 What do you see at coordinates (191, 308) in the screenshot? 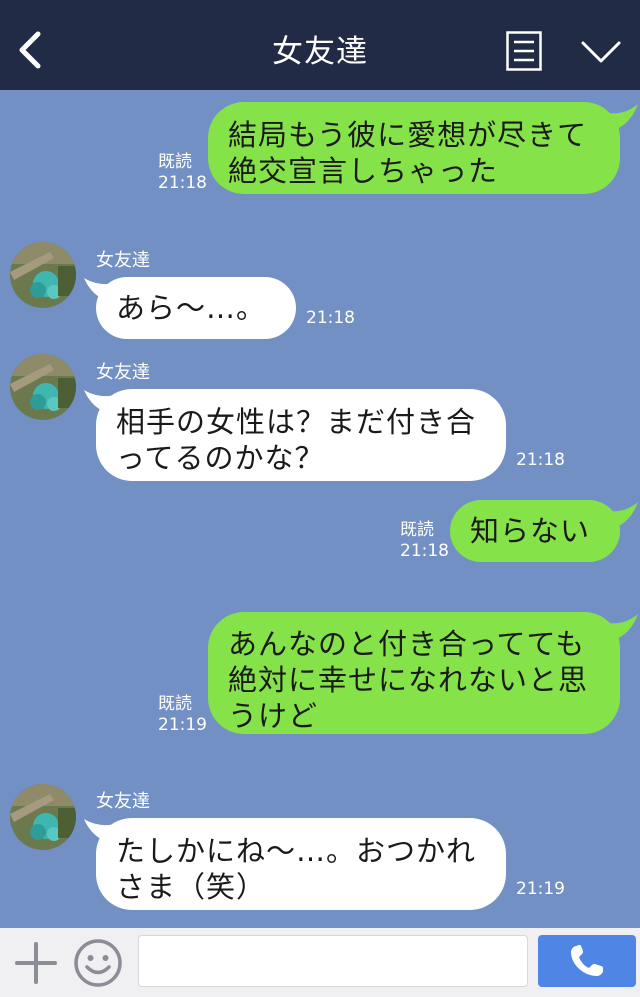
I see `message-line: あら〜…。` at bounding box center [191, 308].